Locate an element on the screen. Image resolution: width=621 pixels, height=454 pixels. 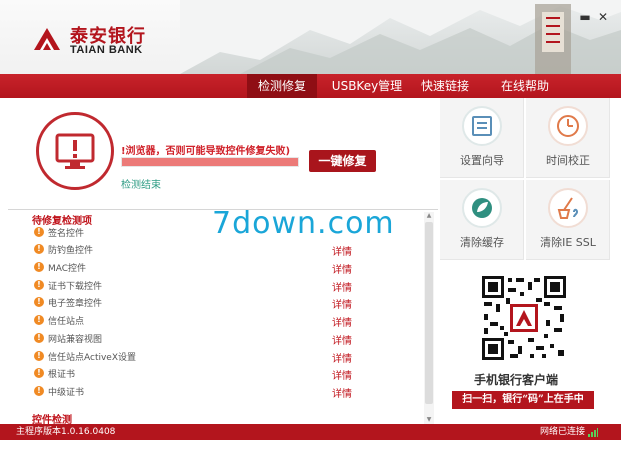
scroll-thumb is located at coordinates (429, 313).